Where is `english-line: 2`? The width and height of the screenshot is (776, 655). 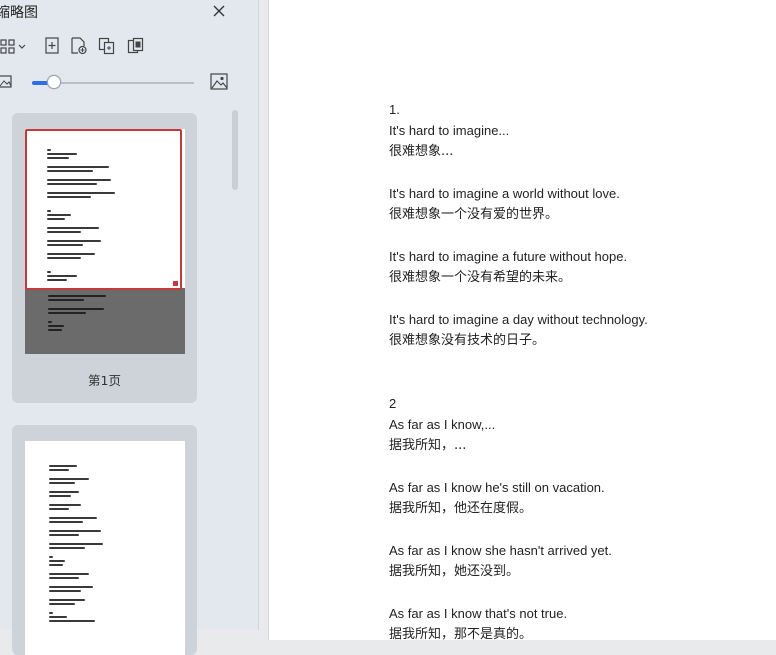 english-line: 2 is located at coordinates (393, 403).